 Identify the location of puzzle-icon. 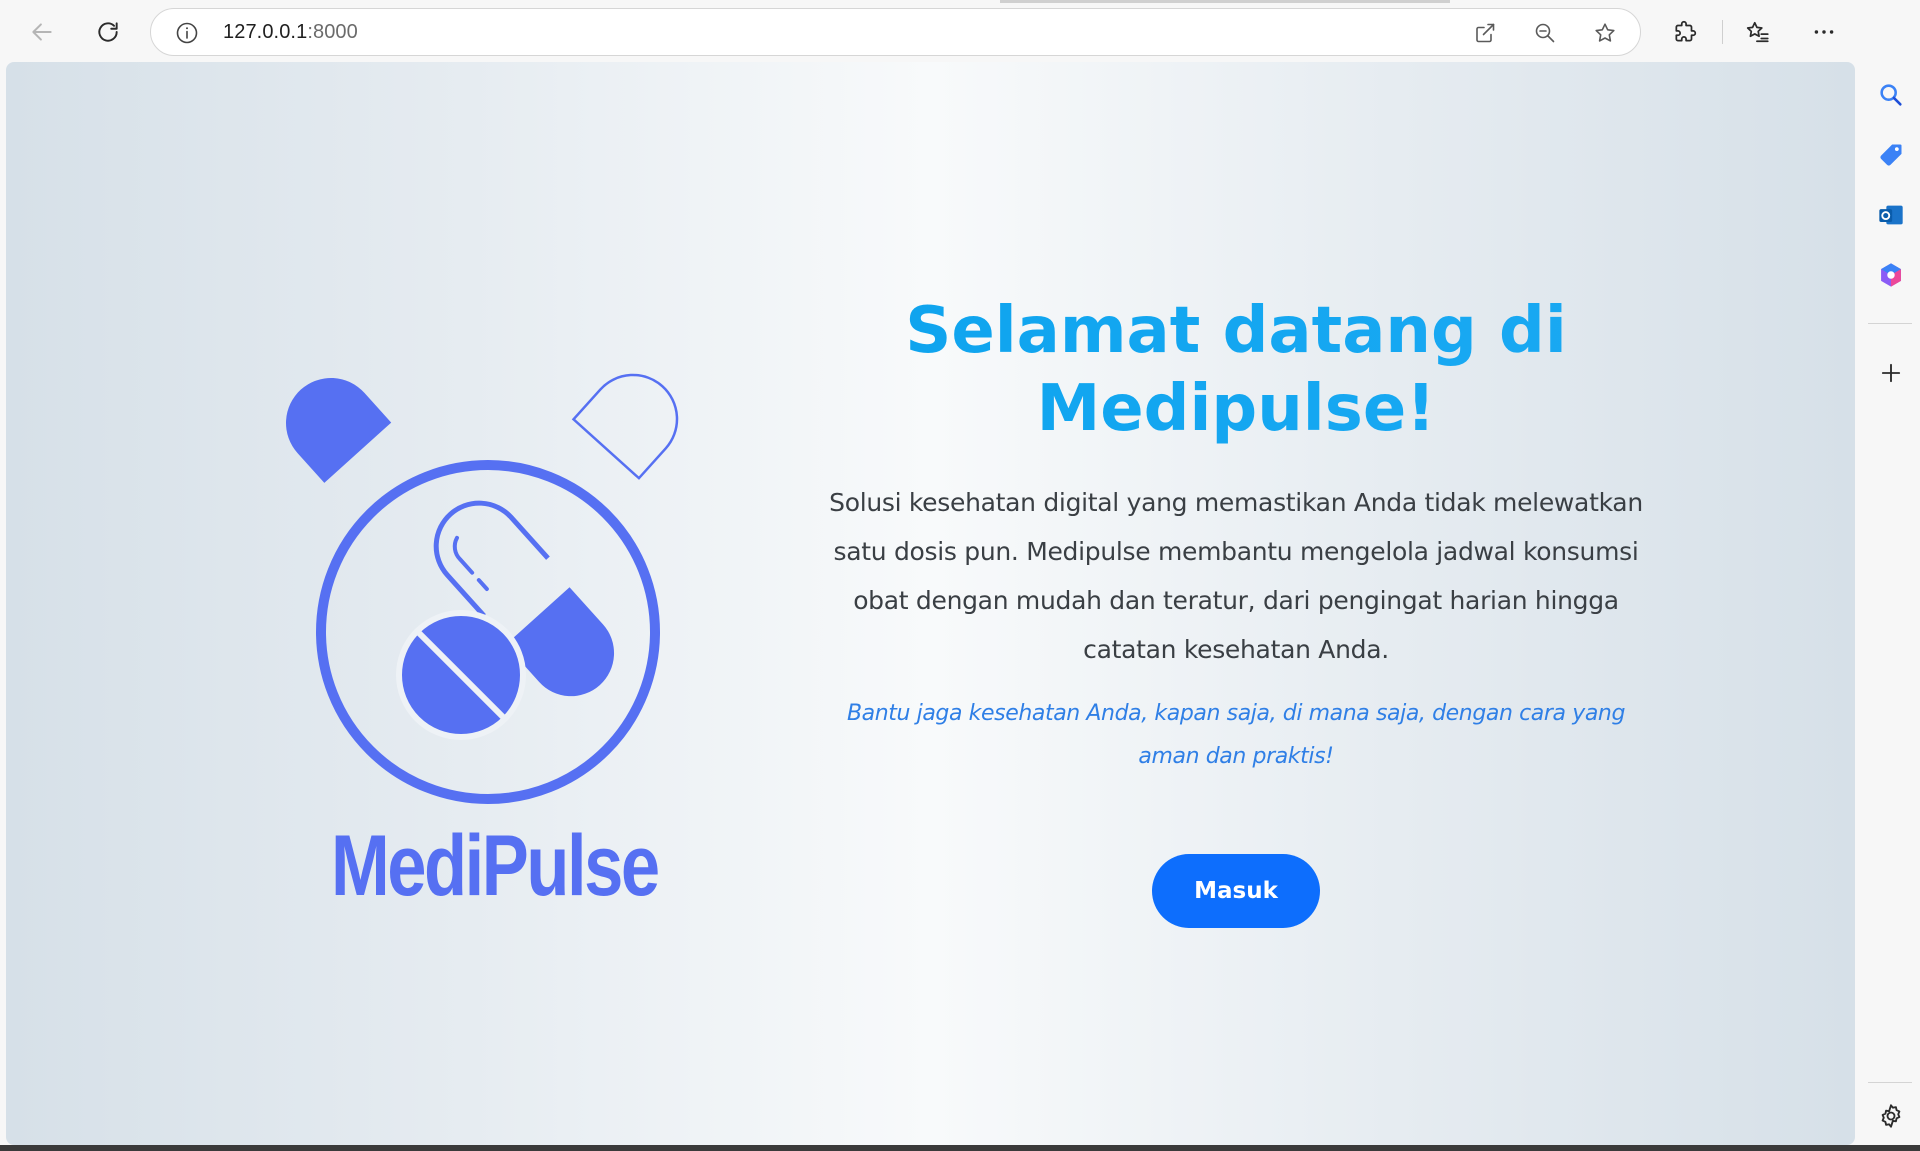
(1685, 32).